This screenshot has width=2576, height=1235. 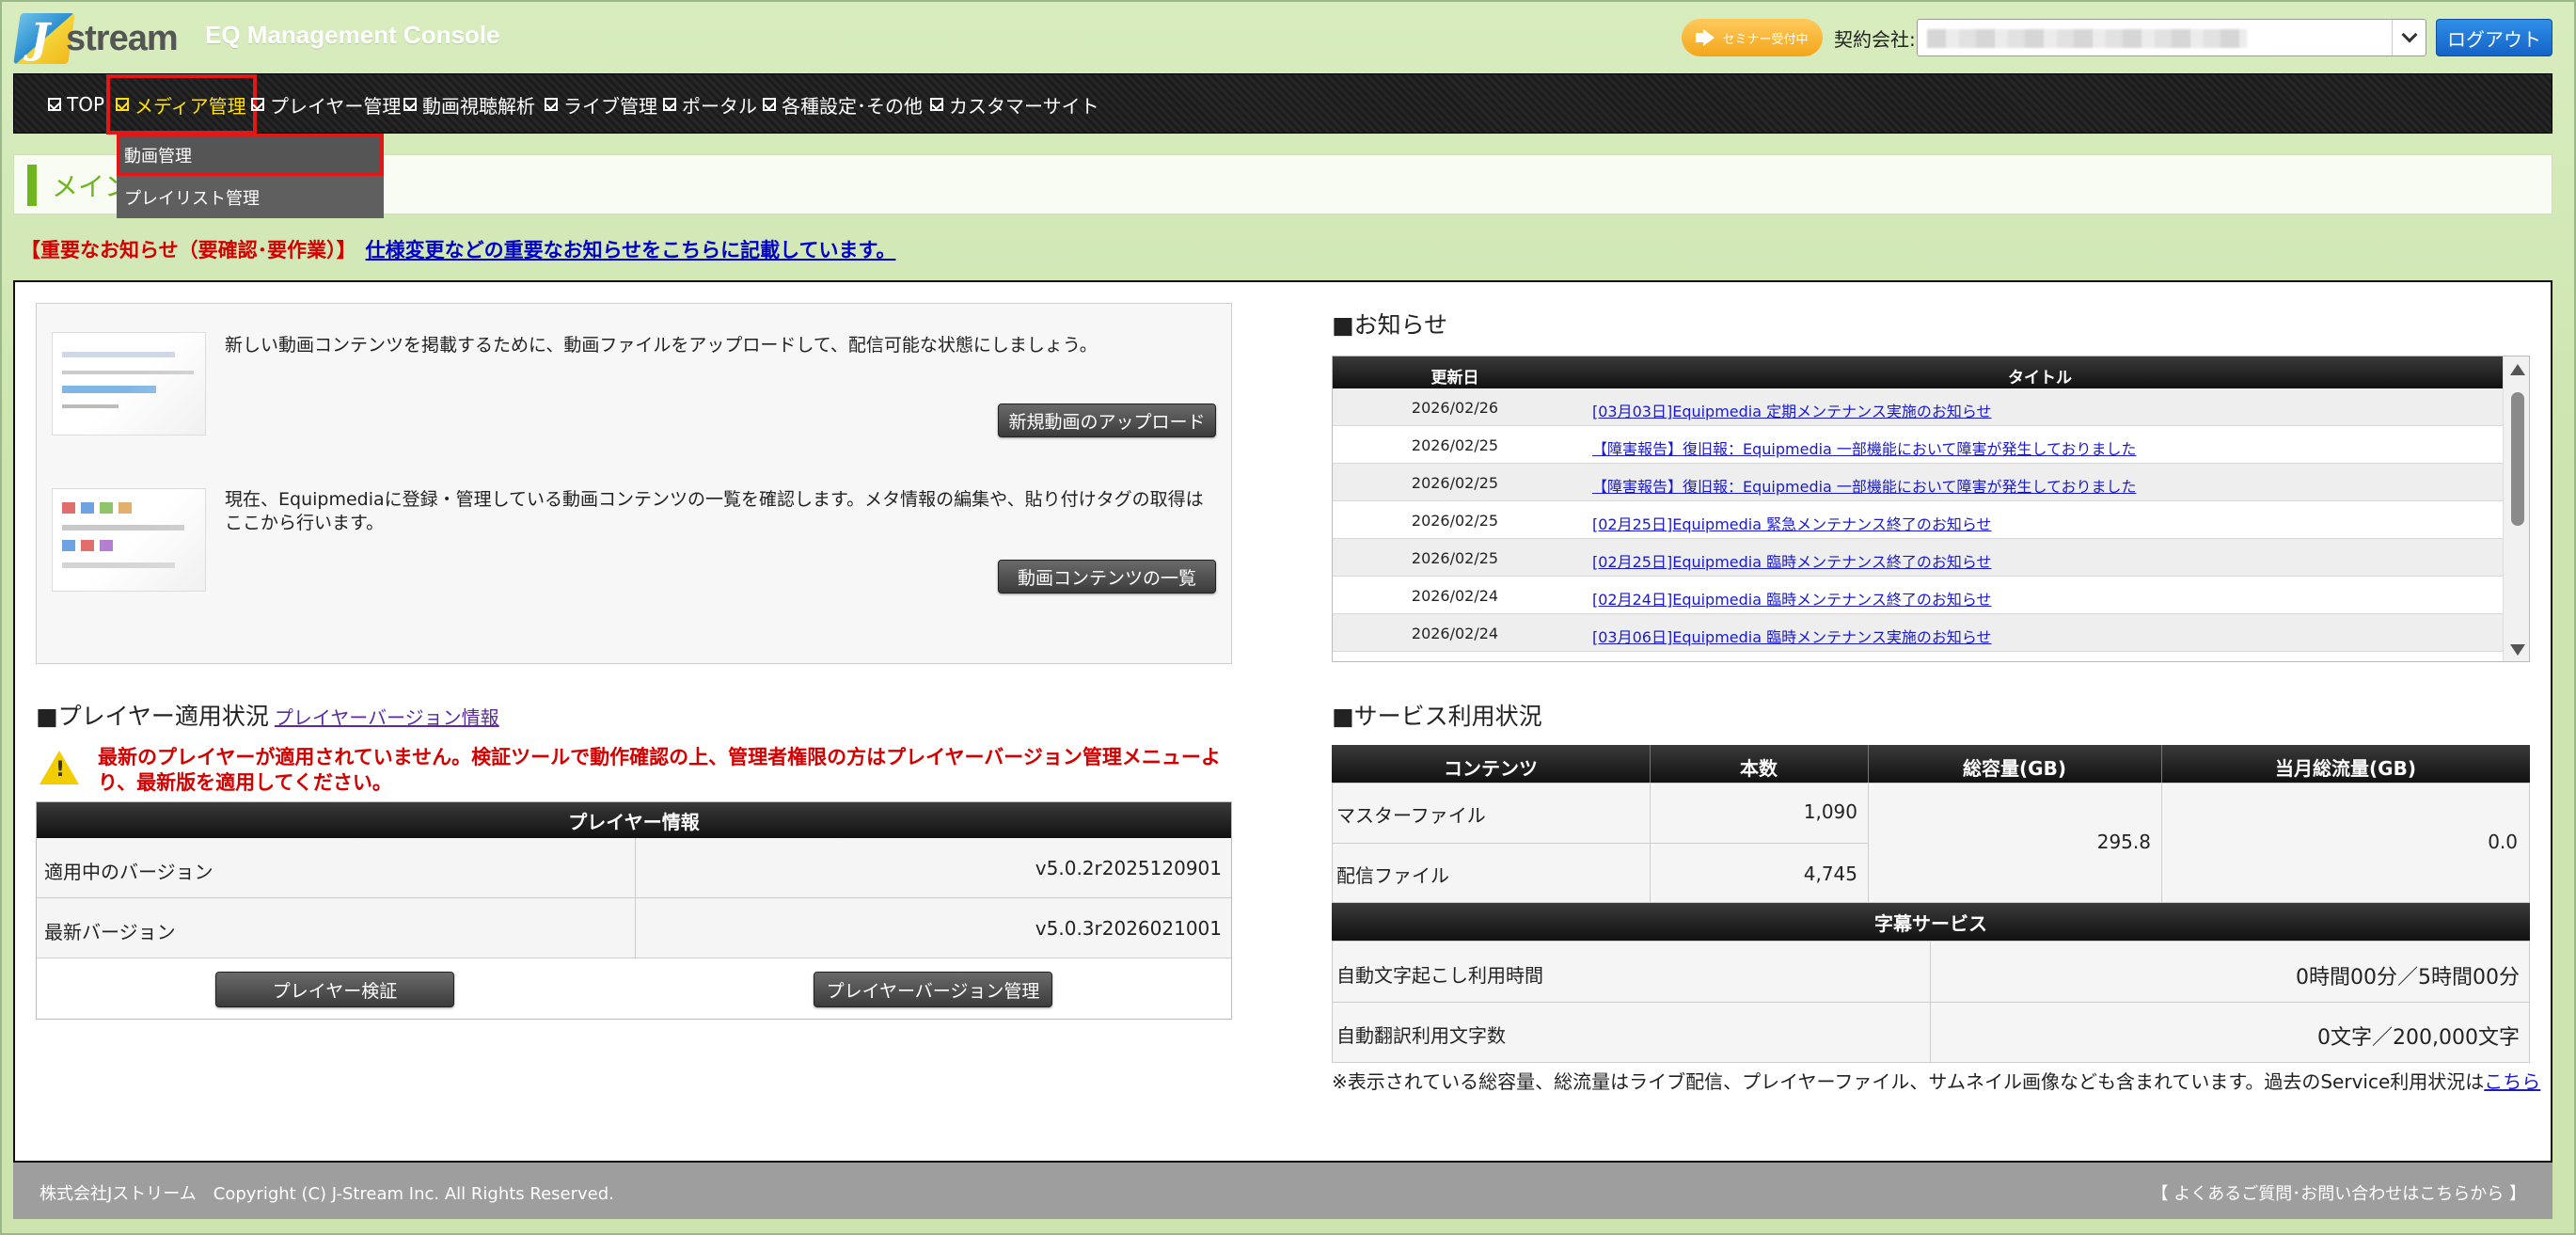 I want to click on contract-value-redacted, so click(x=2087, y=38).